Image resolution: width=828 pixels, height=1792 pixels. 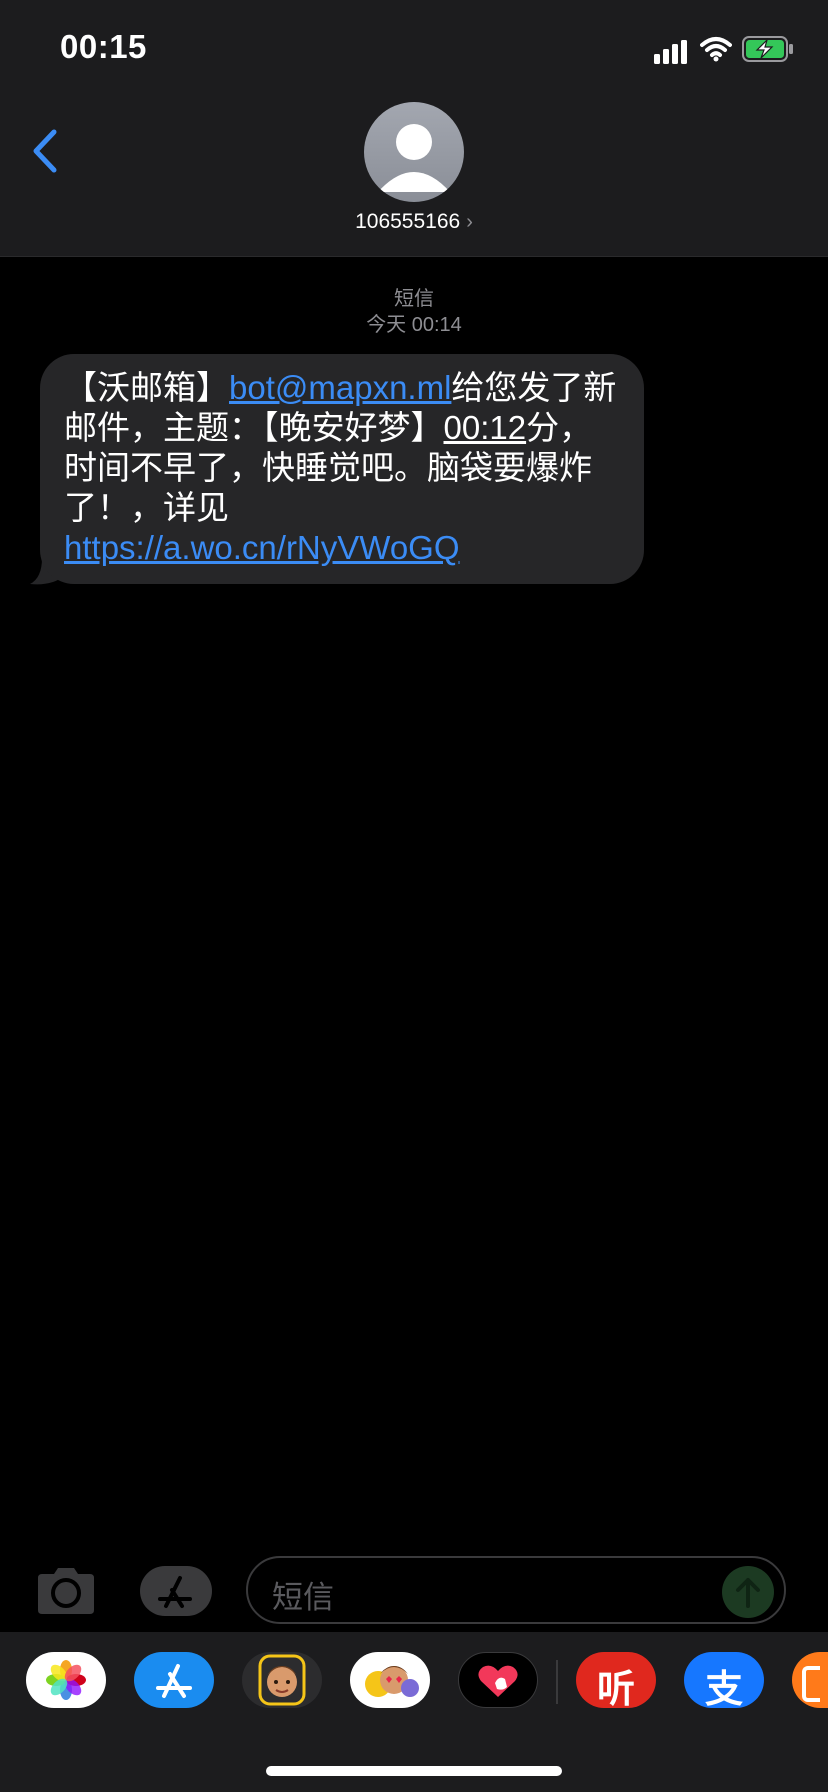 I want to click on message-text-prefix: 【沃邮箱】, so click(x=146, y=387).